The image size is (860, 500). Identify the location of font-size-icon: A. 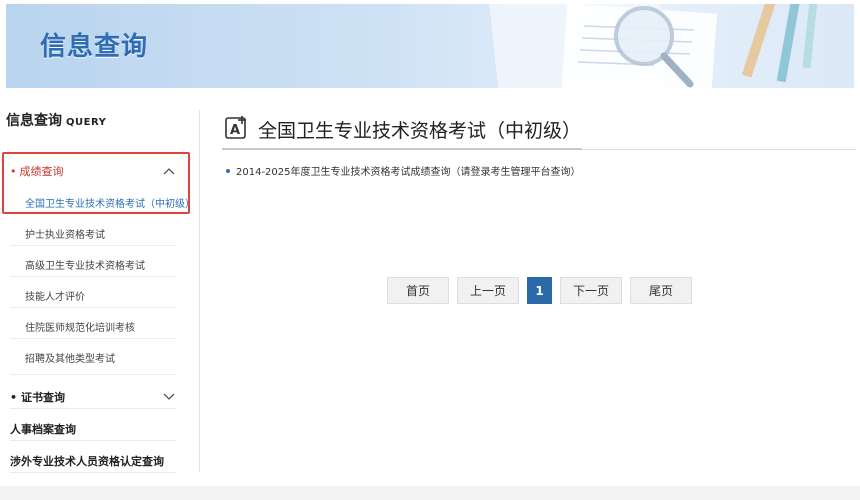
(235, 127).